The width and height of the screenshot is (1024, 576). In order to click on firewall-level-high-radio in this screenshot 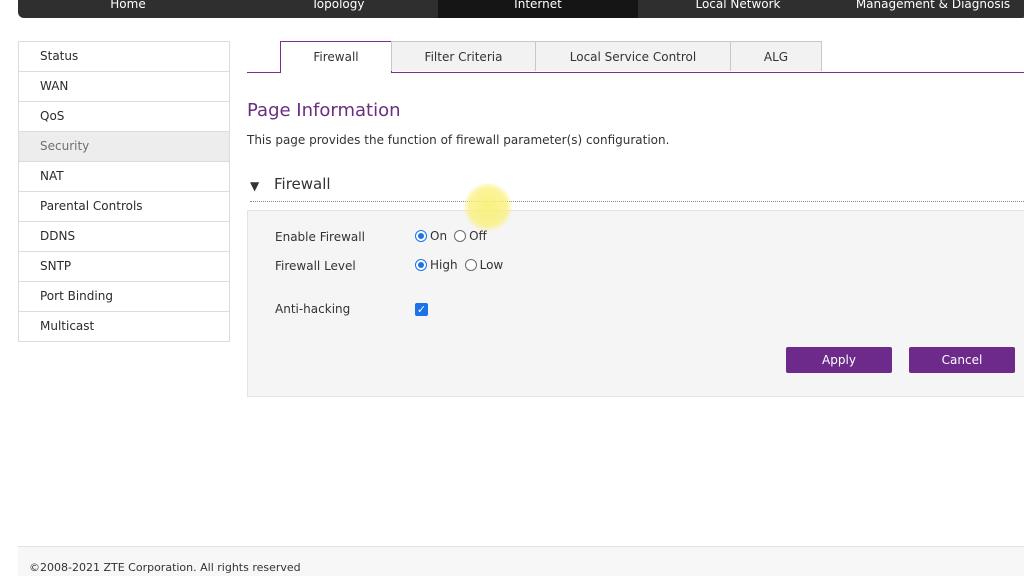, I will do `click(421, 265)`.